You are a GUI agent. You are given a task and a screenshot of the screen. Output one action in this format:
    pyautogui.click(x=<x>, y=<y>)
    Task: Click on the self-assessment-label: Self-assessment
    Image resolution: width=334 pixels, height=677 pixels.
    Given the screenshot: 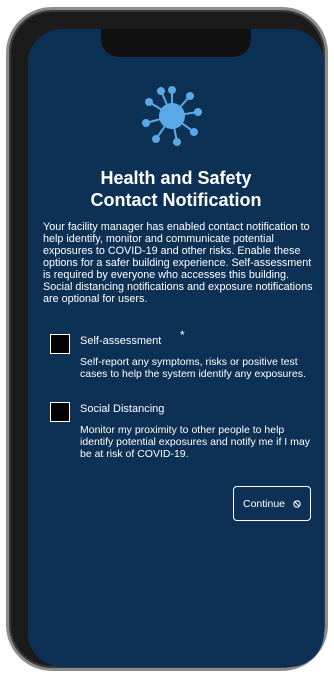 What is the action you would take?
    pyautogui.click(x=121, y=341)
    